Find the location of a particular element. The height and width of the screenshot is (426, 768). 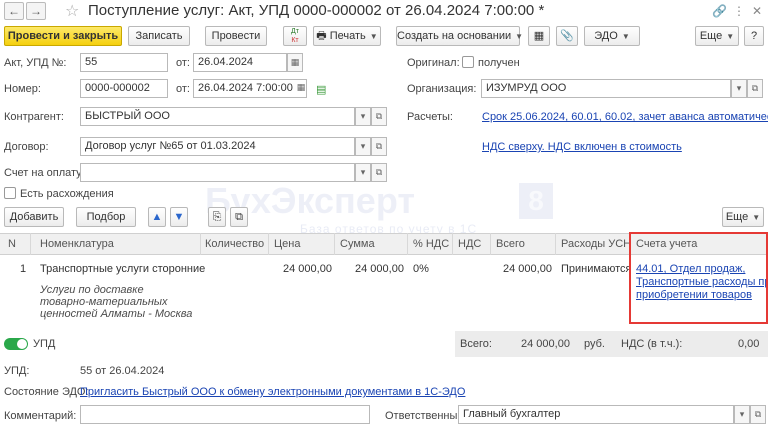

contractor-field: БЫСТРЫЙ ООО is located at coordinates (217, 116).